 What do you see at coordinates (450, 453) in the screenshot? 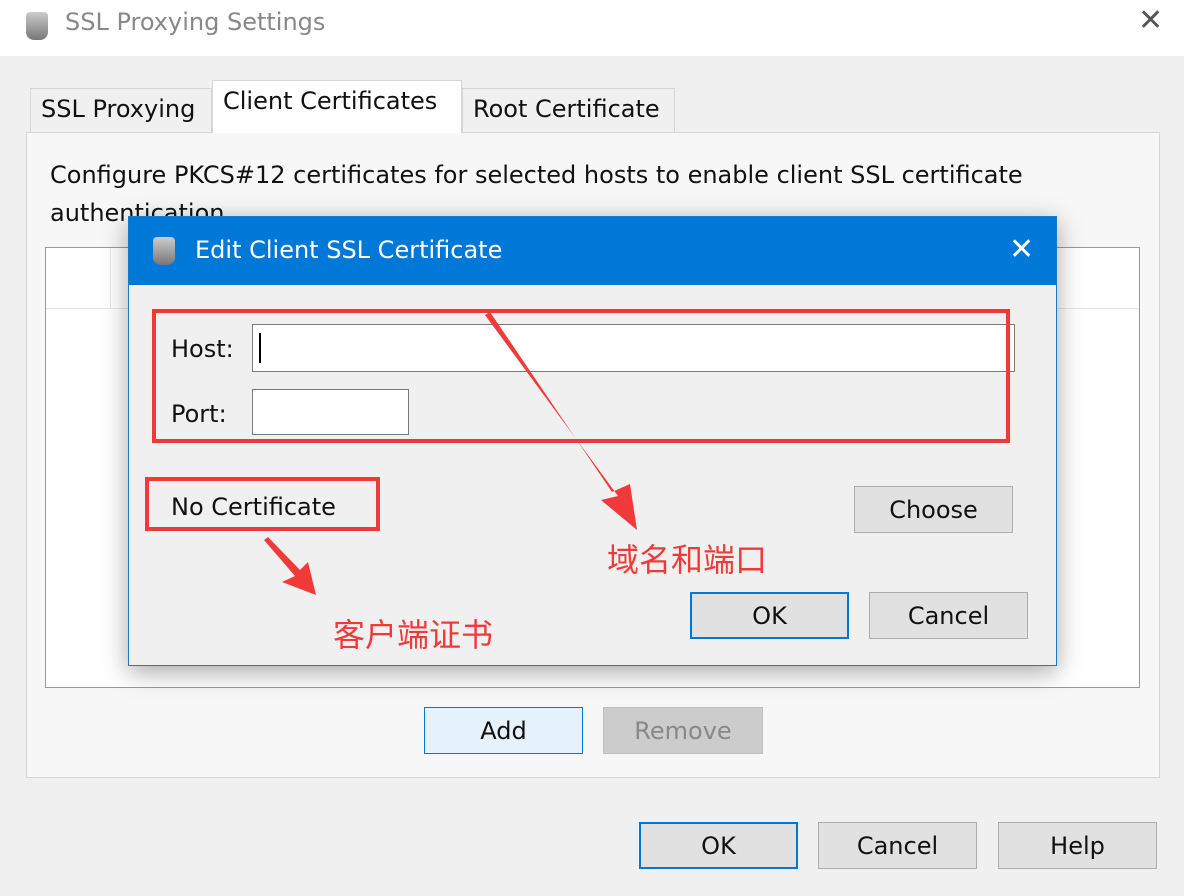
I see `annotation-arrows` at bounding box center [450, 453].